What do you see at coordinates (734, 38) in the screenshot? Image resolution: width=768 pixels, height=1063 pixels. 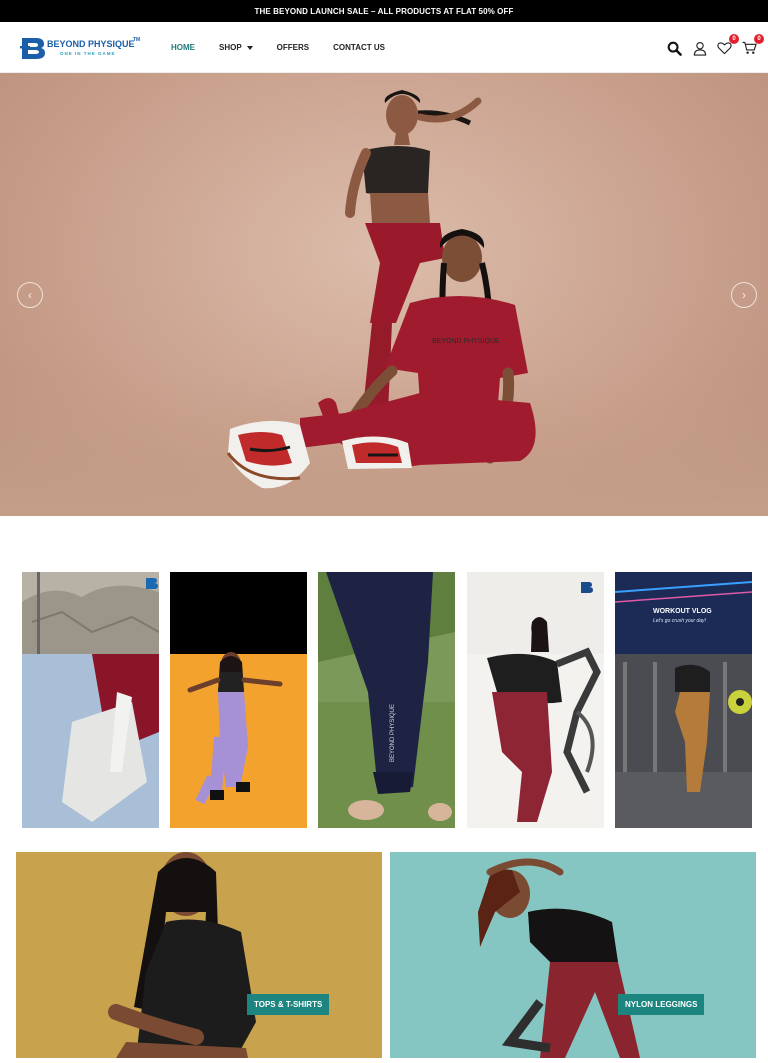 I see `wishlist-count-badge: 0` at bounding box center [734, 38].